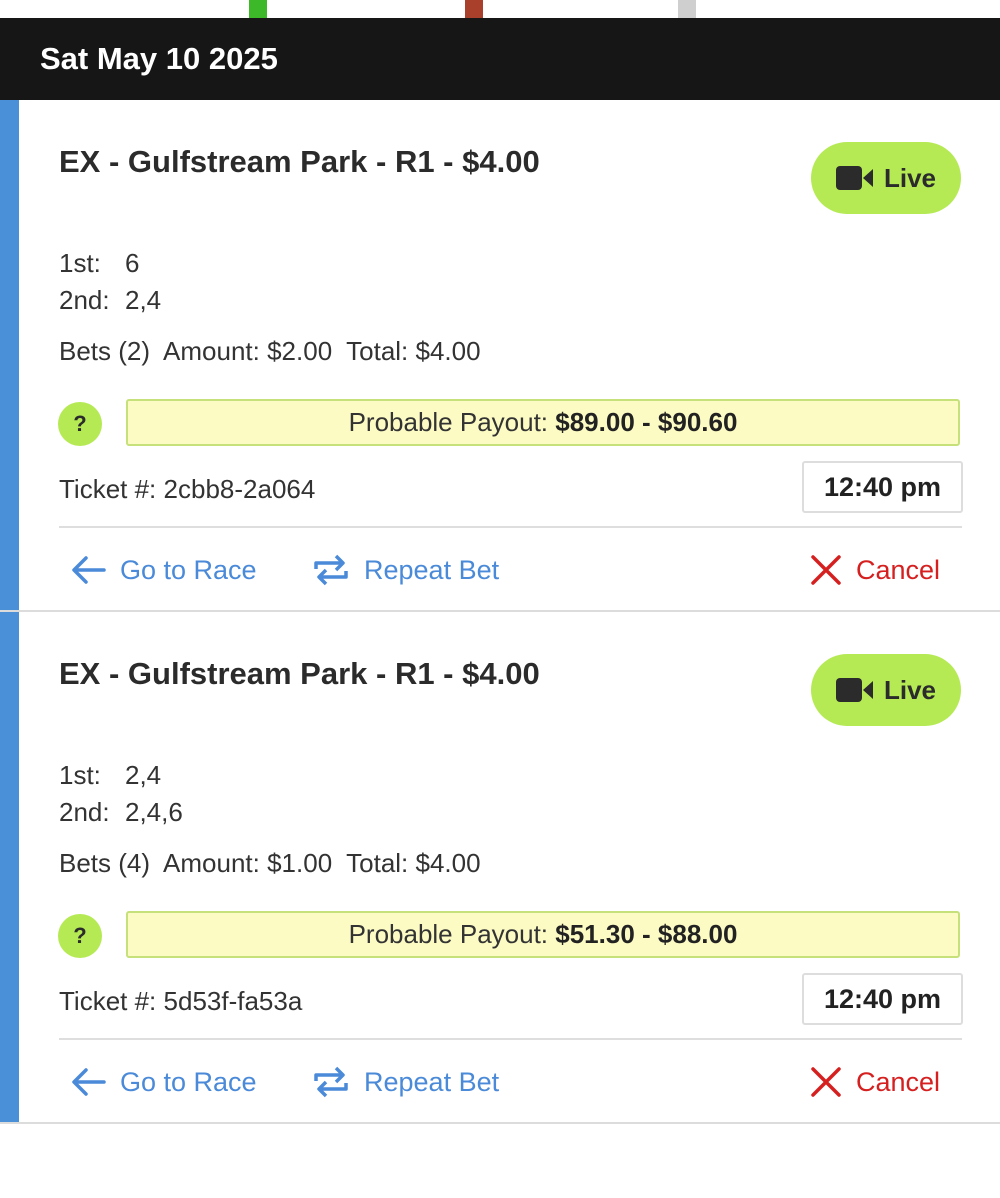 The width and height of the screenshot is (1000, 1198). Describe the element at coordinates (646, 934) in the screenshot. I see `payout-value: $51.30 - $88.00` at that location.